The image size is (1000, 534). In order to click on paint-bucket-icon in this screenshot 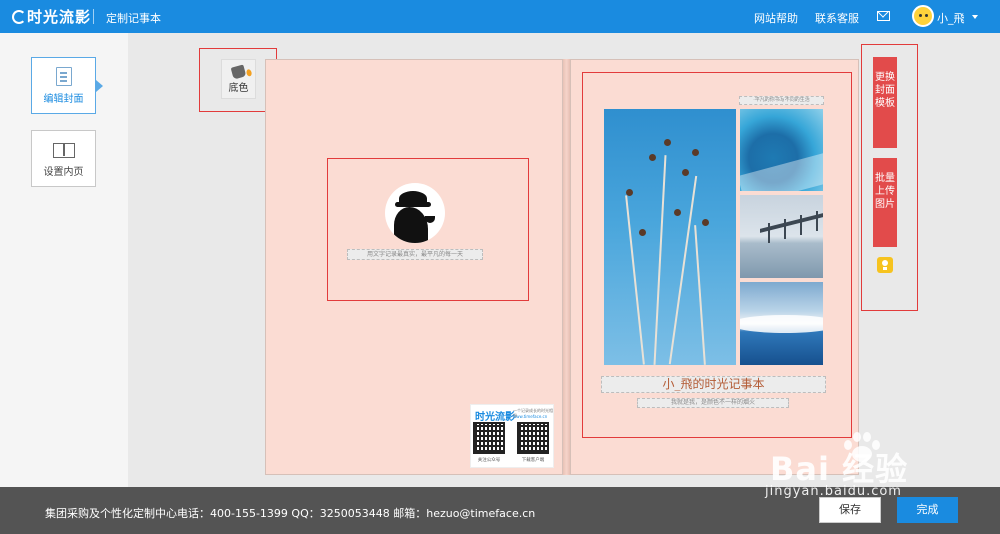, I will do `click(238, 72)`.